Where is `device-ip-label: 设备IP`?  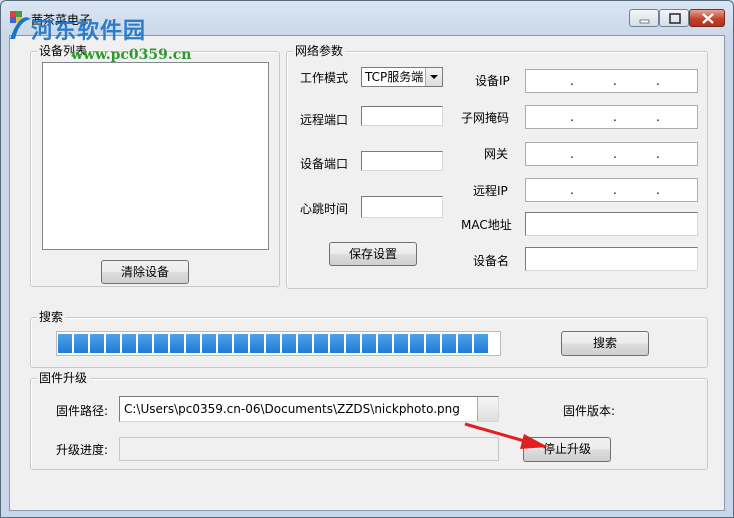
device-ip-label: 设备IP is located at coordinates (492, 81).